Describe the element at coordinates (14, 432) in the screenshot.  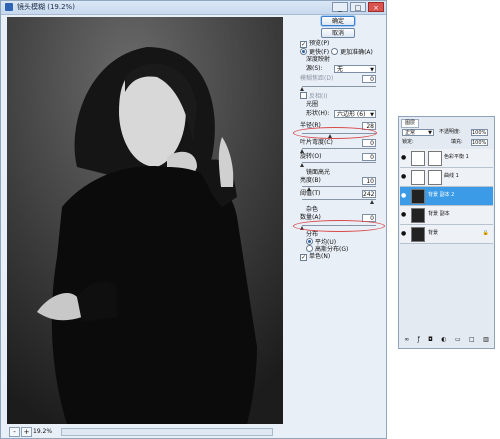
I see `zoom-out-button: -` at that location.